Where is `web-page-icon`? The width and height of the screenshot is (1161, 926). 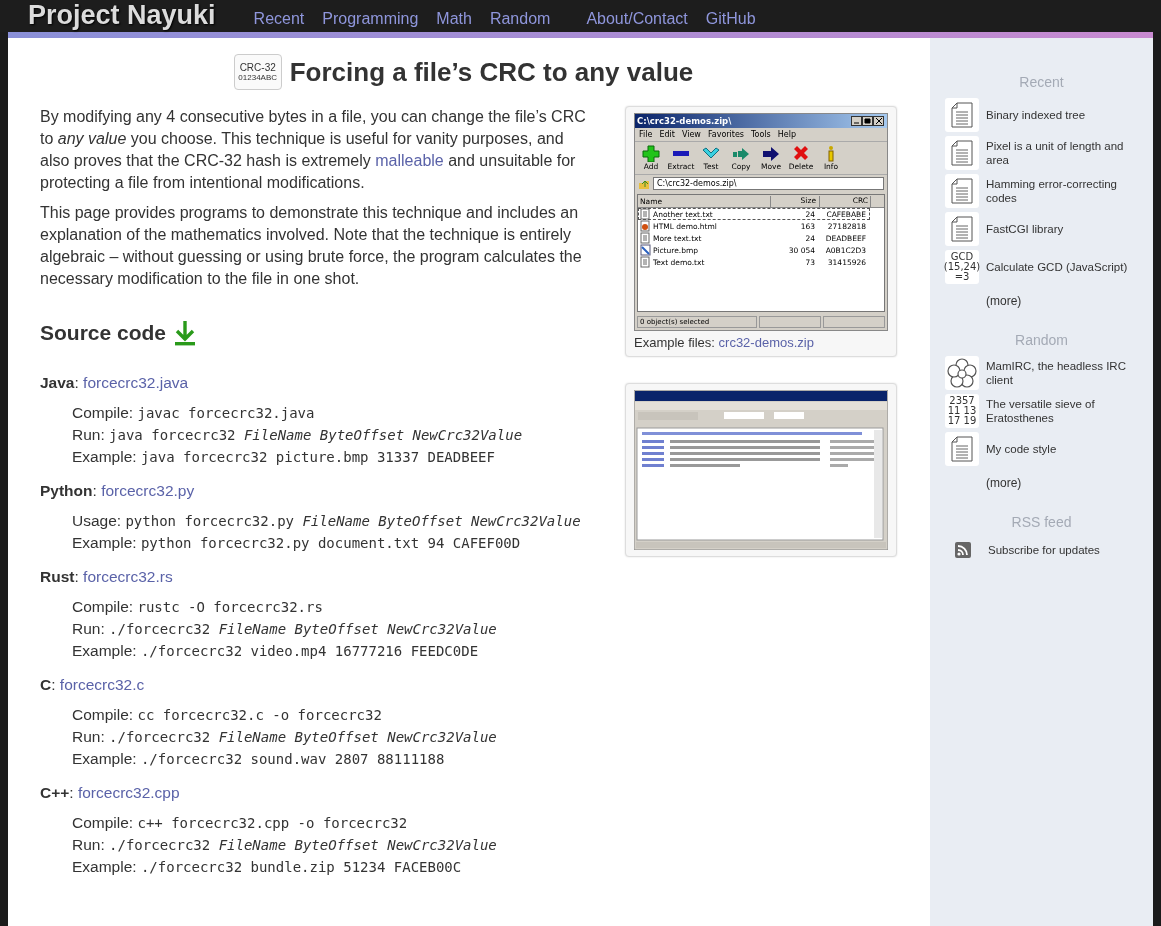
web-page-icon is located at coordinates (645, 226).